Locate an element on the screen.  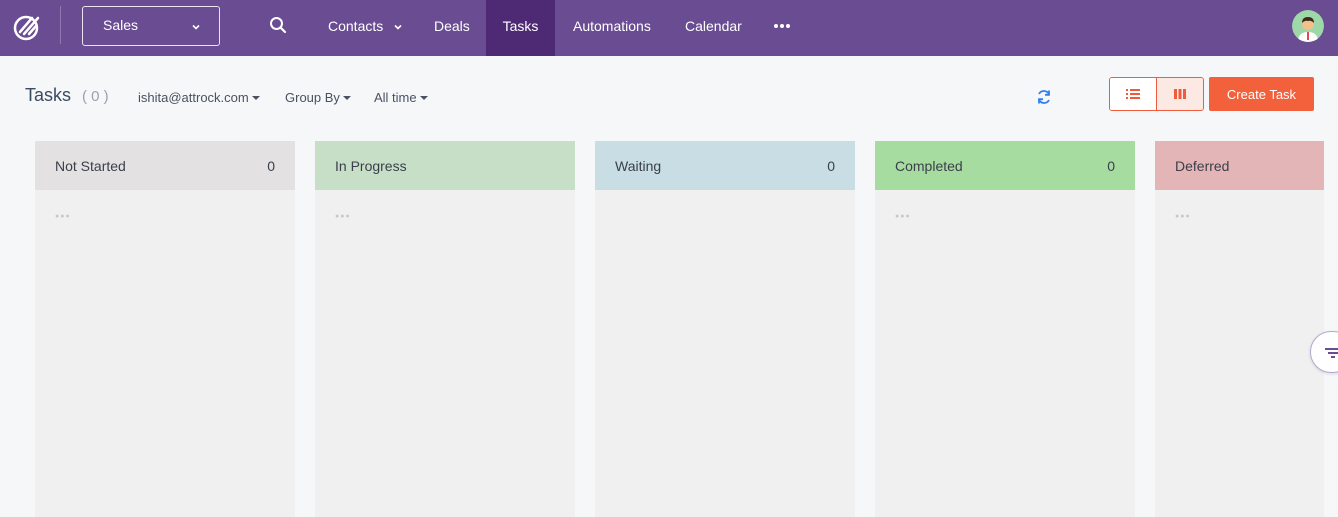
board-column-deferred: Deferred ●●● is located at coordinates (1239, 329).